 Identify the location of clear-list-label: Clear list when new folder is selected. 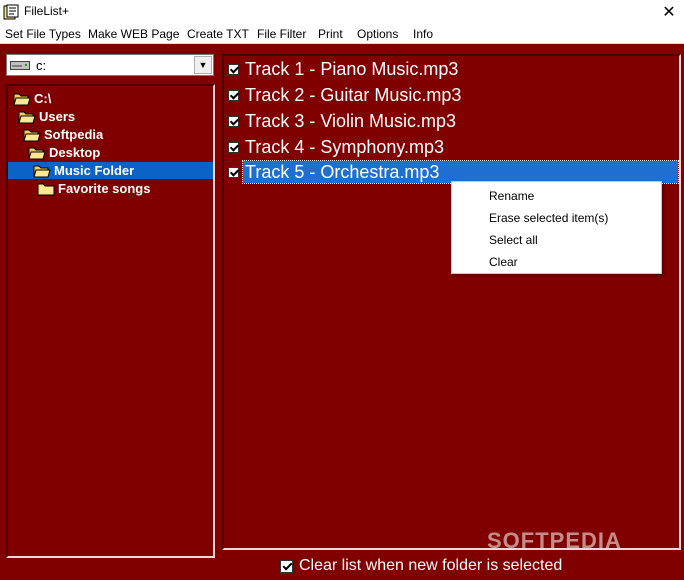
(431, 565).